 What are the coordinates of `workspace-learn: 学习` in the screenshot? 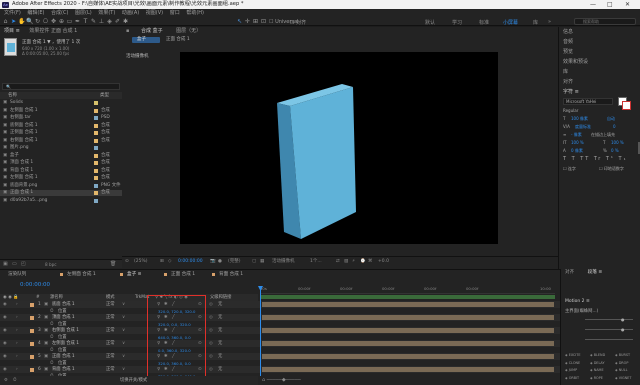 It's located at (457, 22).